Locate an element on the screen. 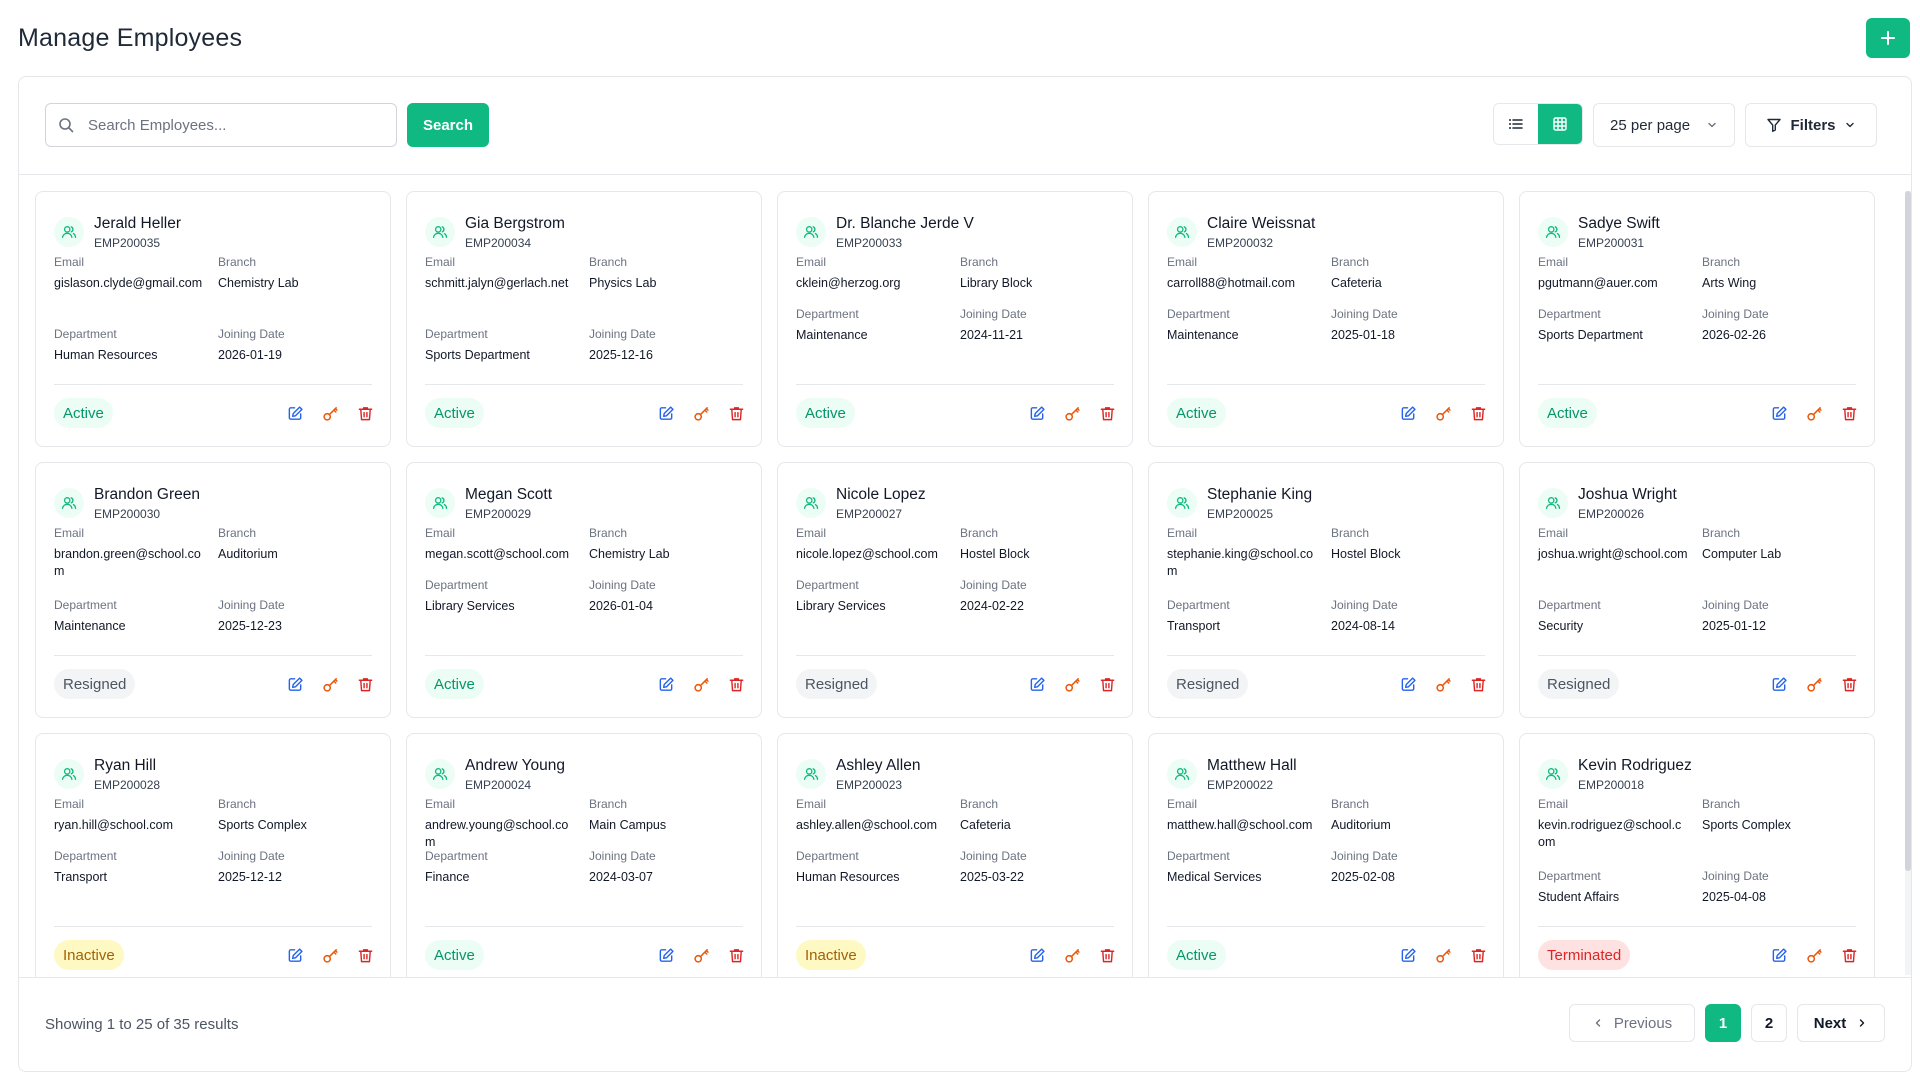  employee-id: EMP200029 is located at coordinates (498, 514).